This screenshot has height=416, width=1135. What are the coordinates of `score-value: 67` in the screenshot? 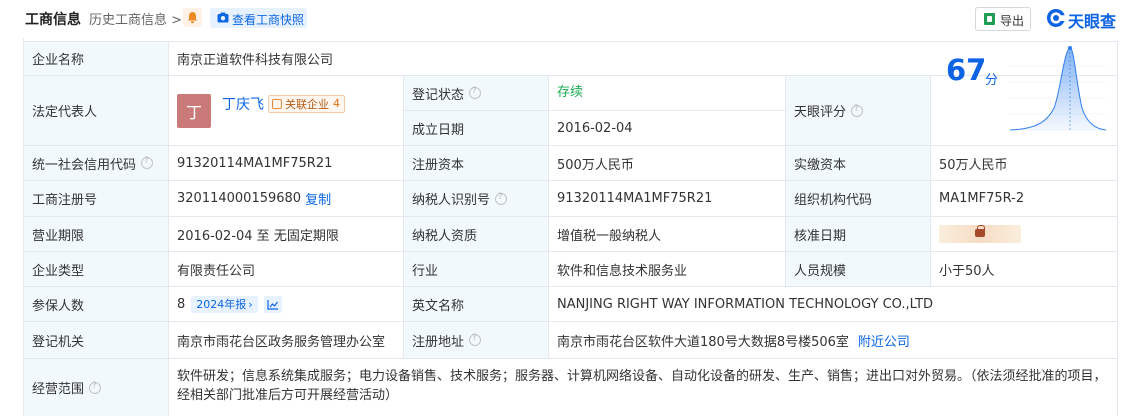 It's located at (966, 70).